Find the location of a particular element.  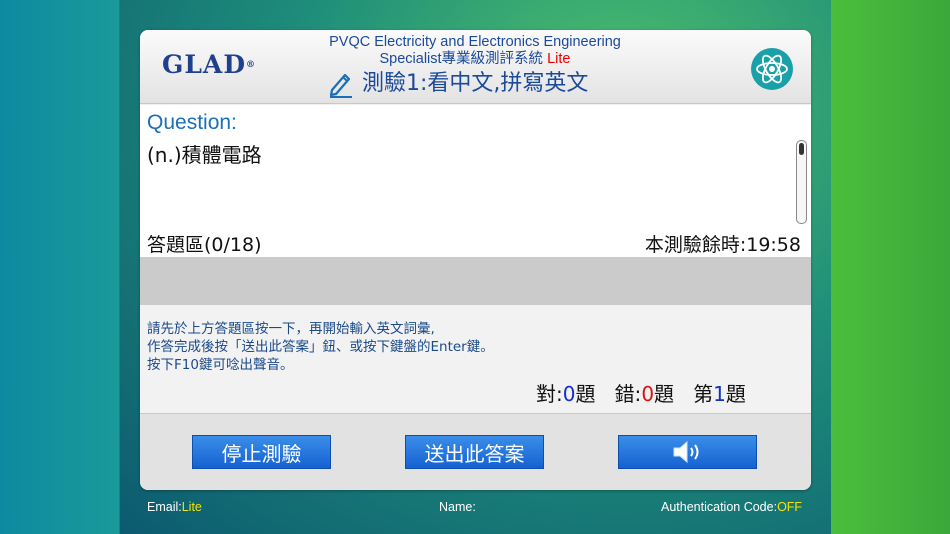

play-sound-button is located at coordinates (687, 452).